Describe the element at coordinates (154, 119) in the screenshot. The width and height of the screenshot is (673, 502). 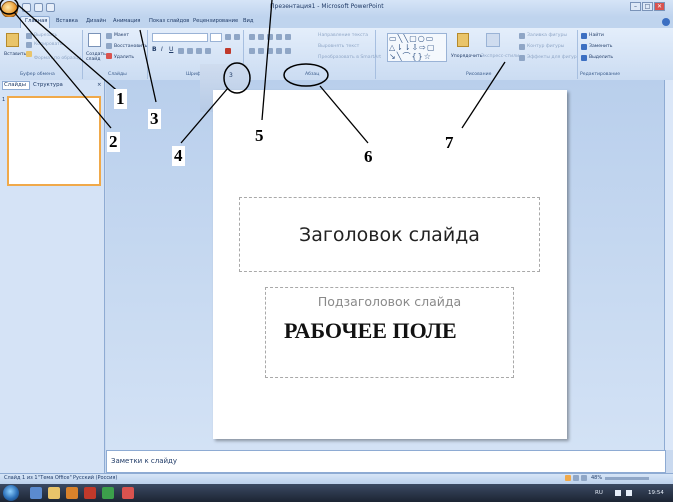
I see `annotation-3: 3` at that location.